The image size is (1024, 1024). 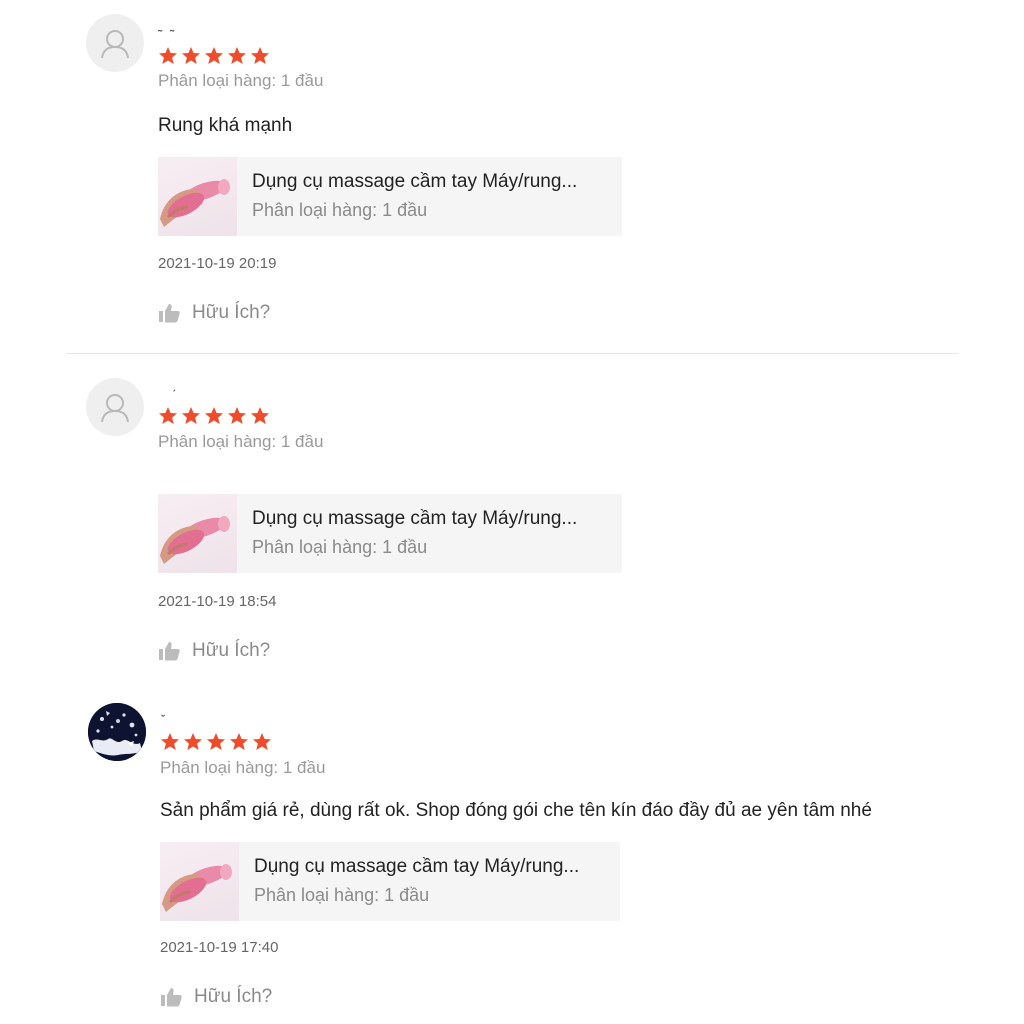 What do you see at coordinates (164, 720) in the screenshot?
I see `username: ˇ` at bounding box center [164, 720].